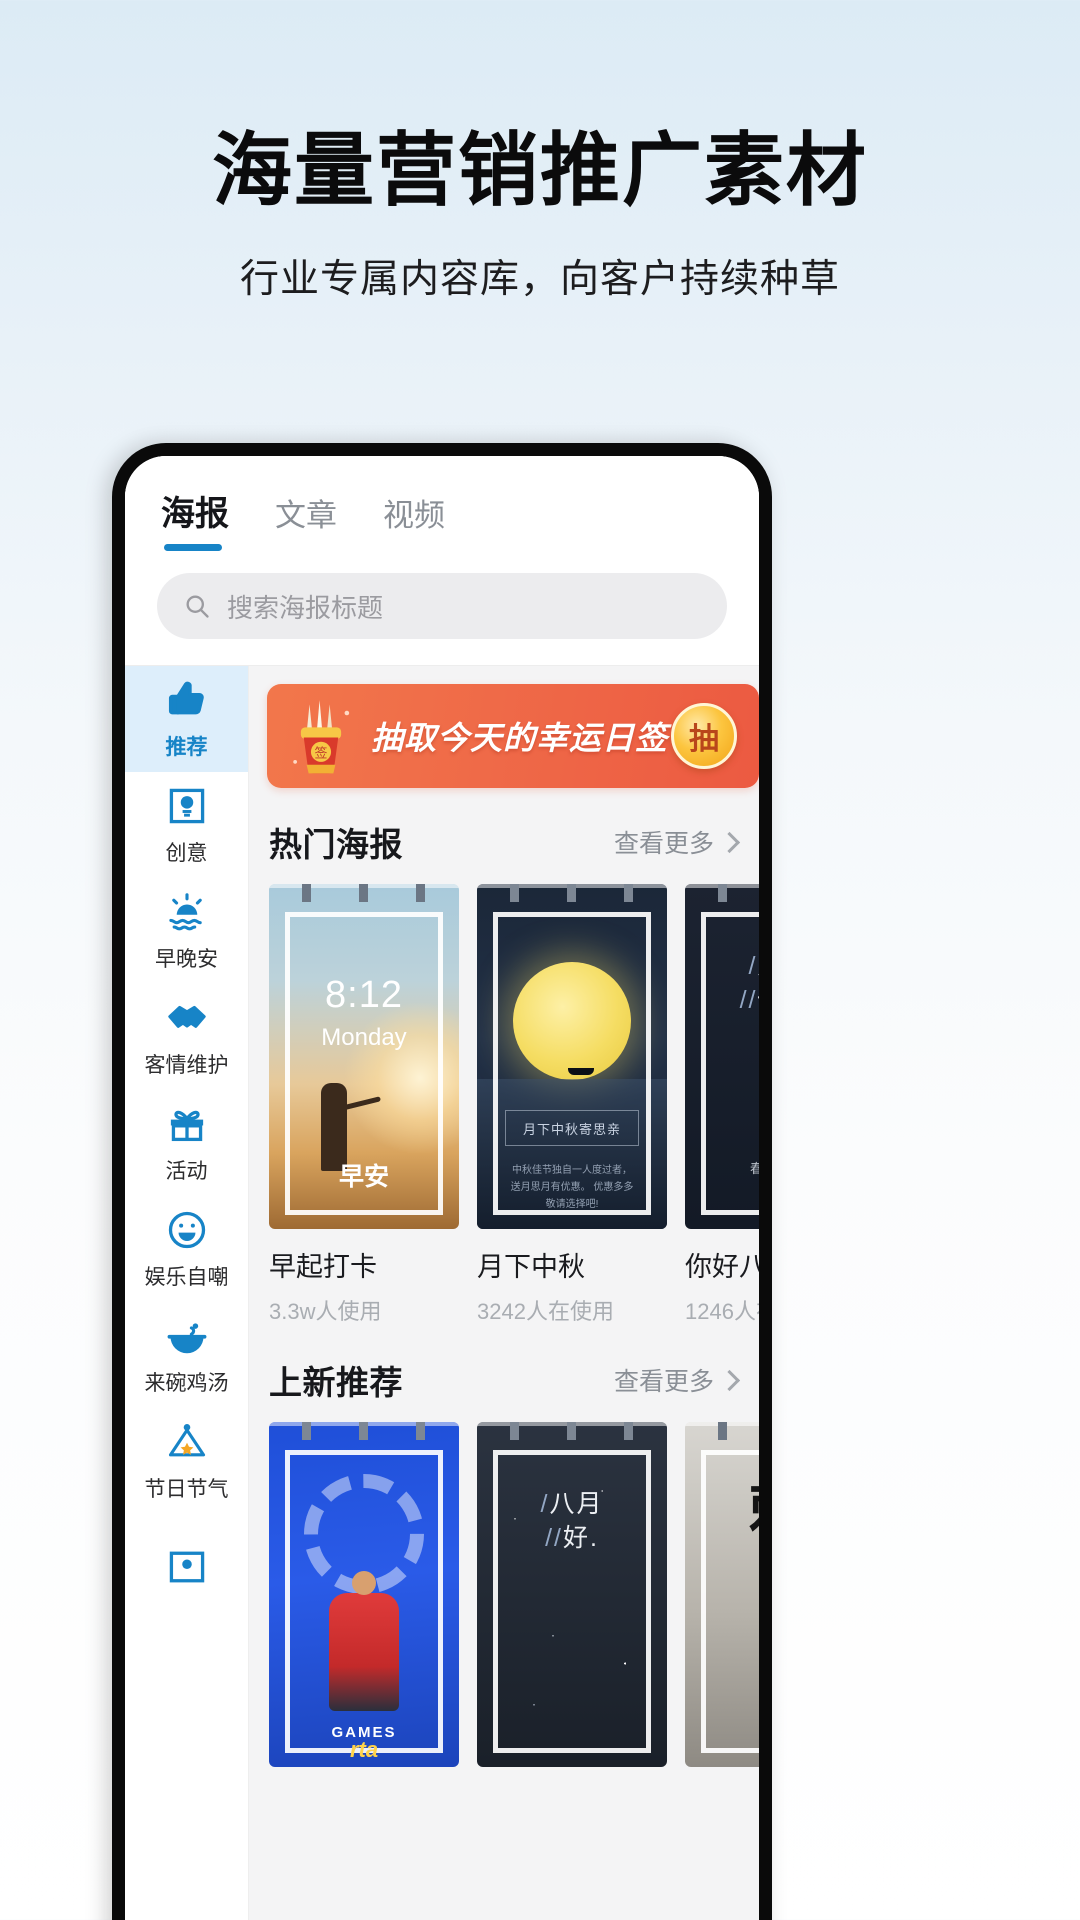 This screenshot has height=1920, width=1080. What do you see at coordinates (186, 1337) in the screenshot?
I see `soup-bowl-icon` at bounding box center [186, 1337].